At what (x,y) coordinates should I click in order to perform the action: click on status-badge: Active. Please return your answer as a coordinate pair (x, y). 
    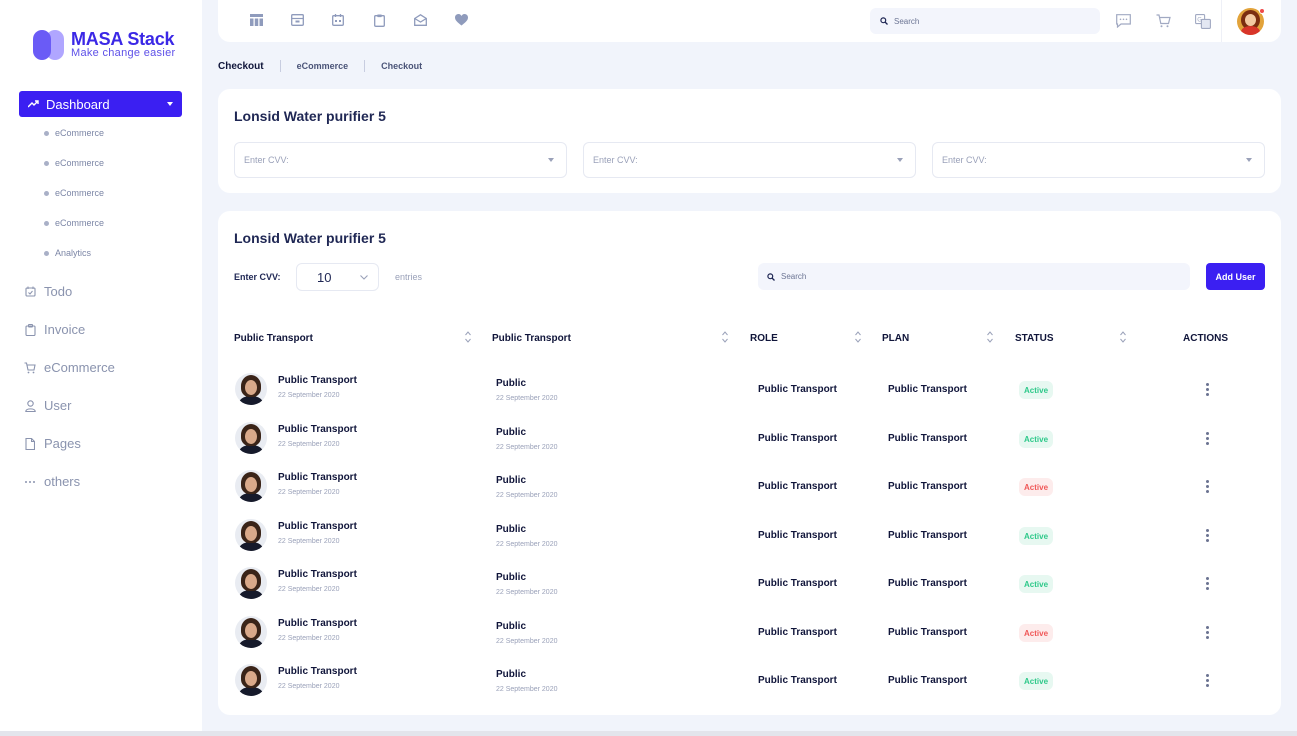
    Looking at the image, I should click on (1036, 487).